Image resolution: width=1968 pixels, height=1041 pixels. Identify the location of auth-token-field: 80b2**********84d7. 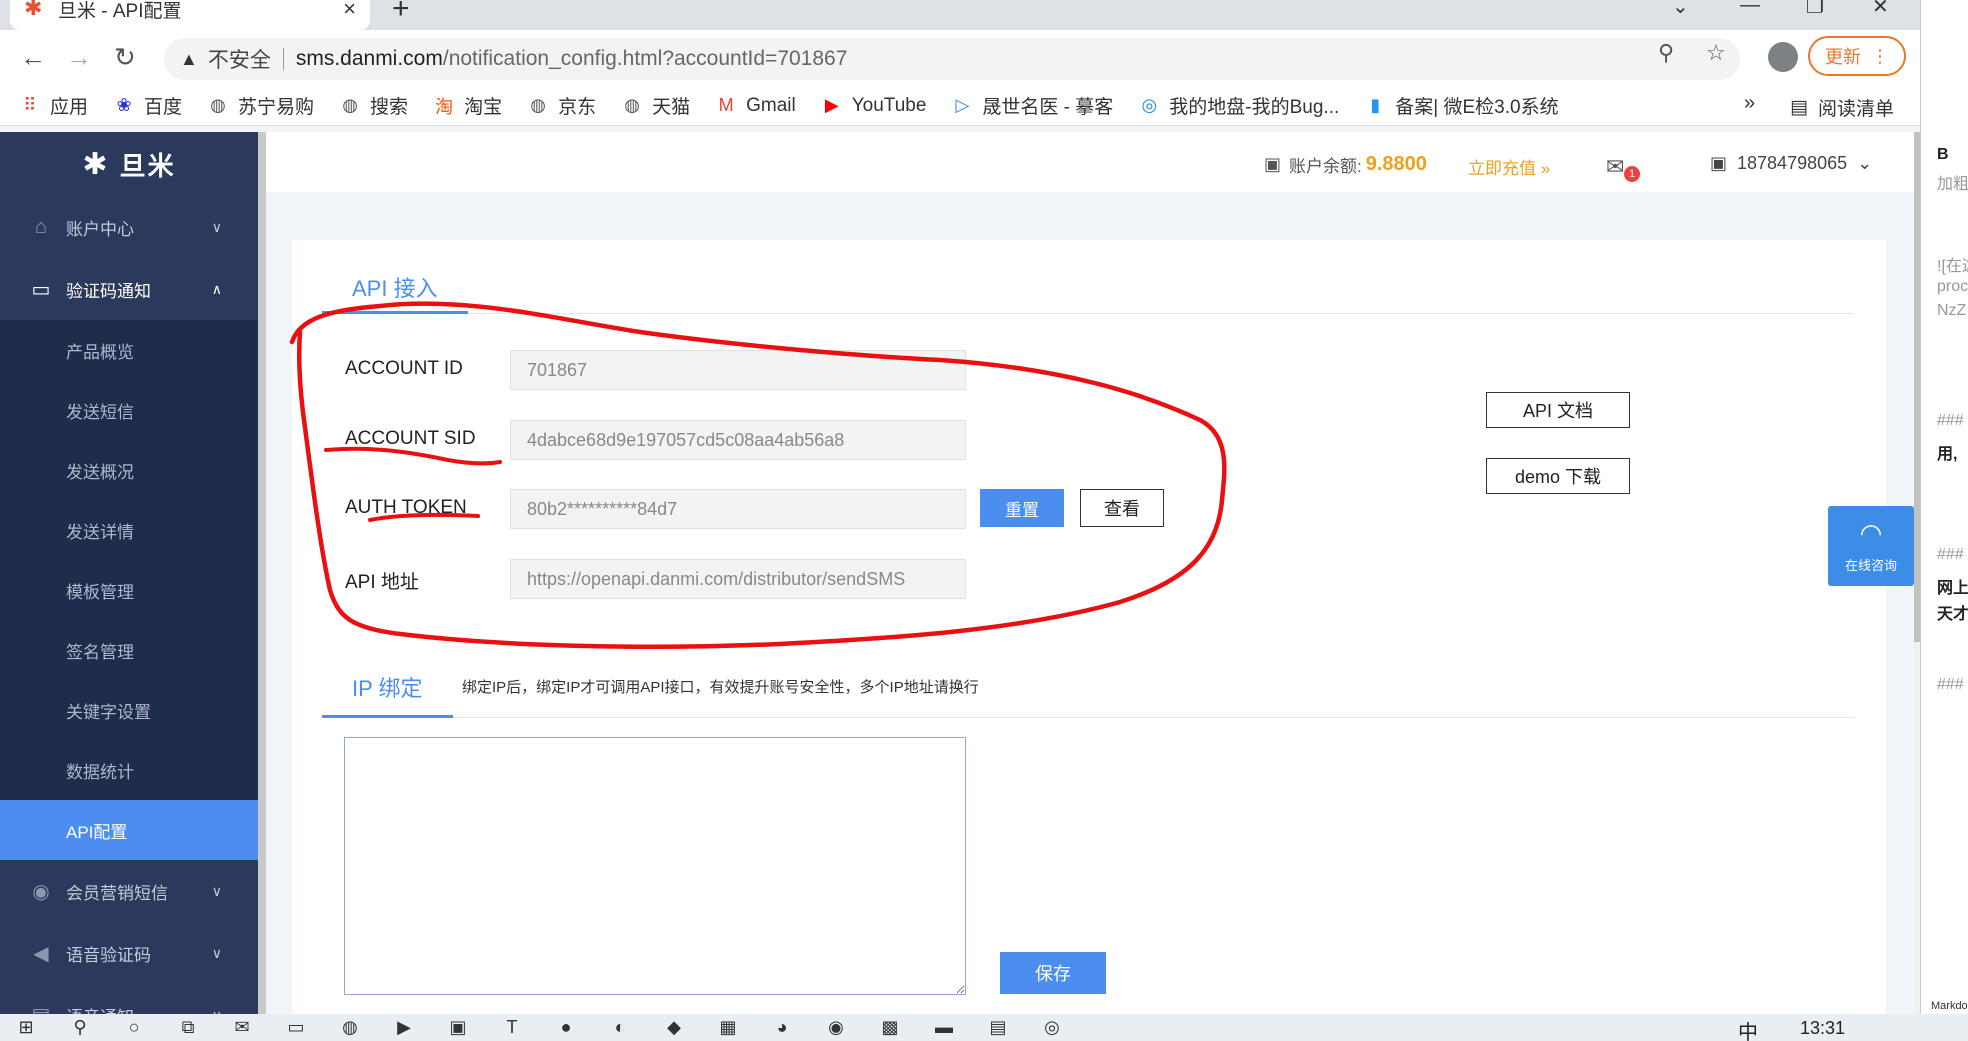
(738, 509).